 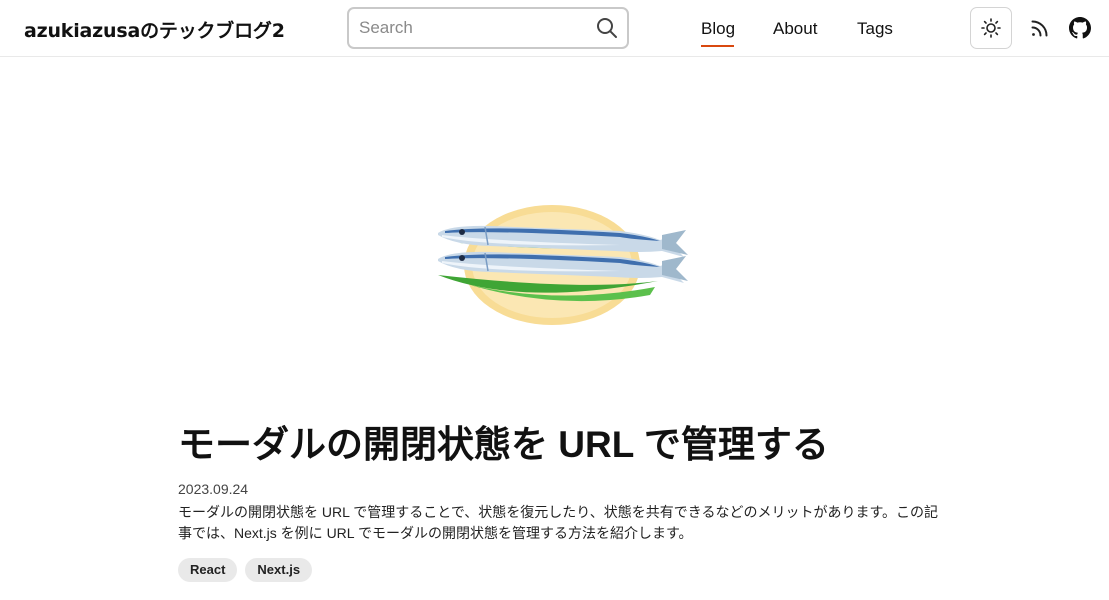 I want to click on nav-about: About, so click(x=795, y=29).